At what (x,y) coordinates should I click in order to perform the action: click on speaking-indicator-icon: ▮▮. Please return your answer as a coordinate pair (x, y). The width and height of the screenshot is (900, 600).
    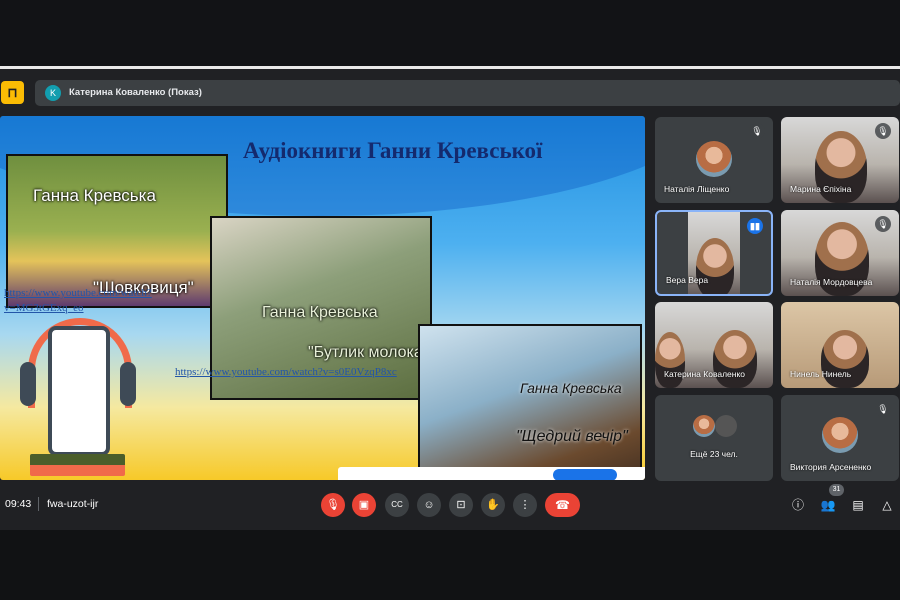
    Looking at the image, I should click on (755, 226).